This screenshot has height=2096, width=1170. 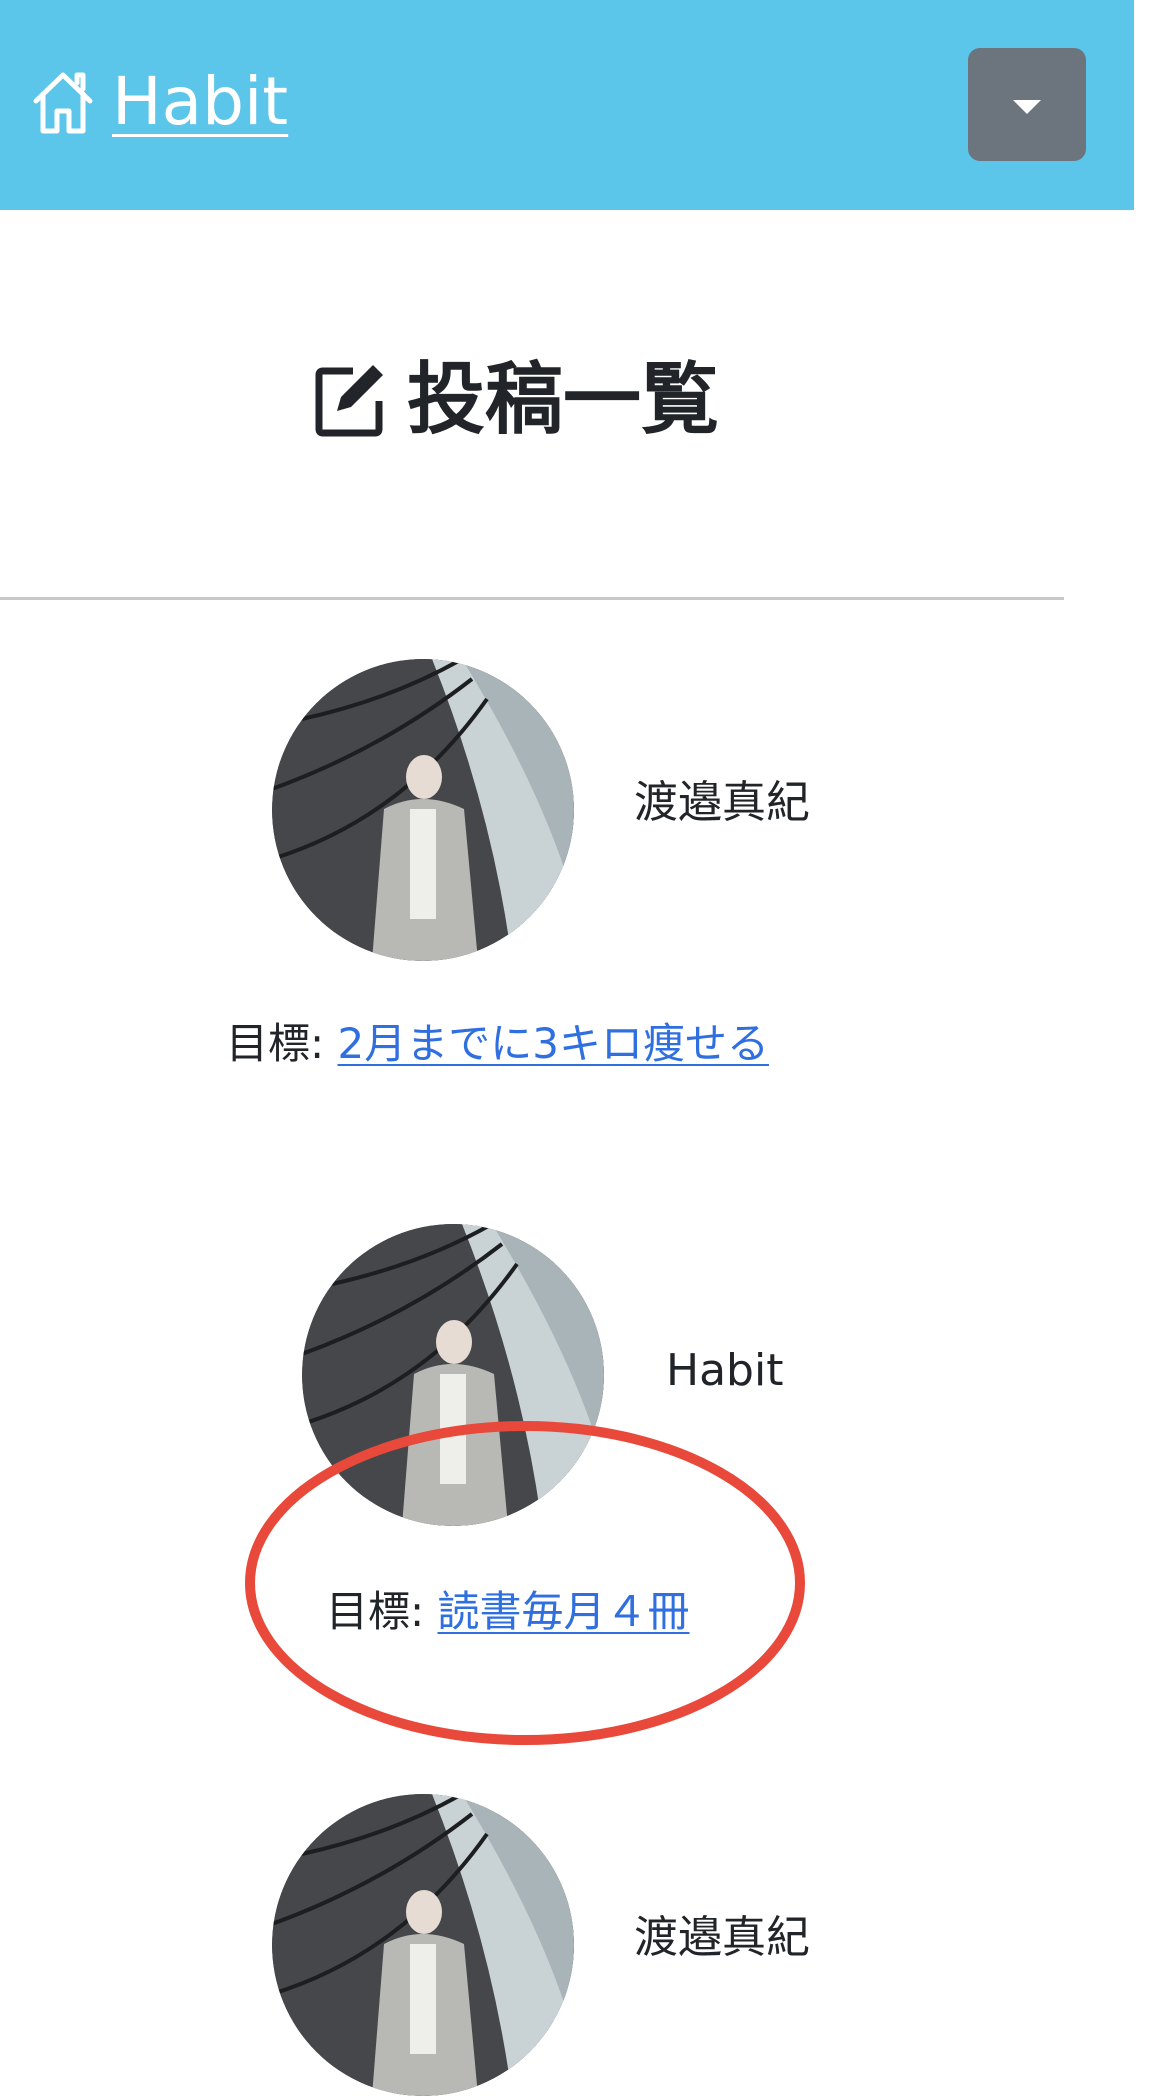 I want to click on navbar: Habit, so click(x=567, y=105).